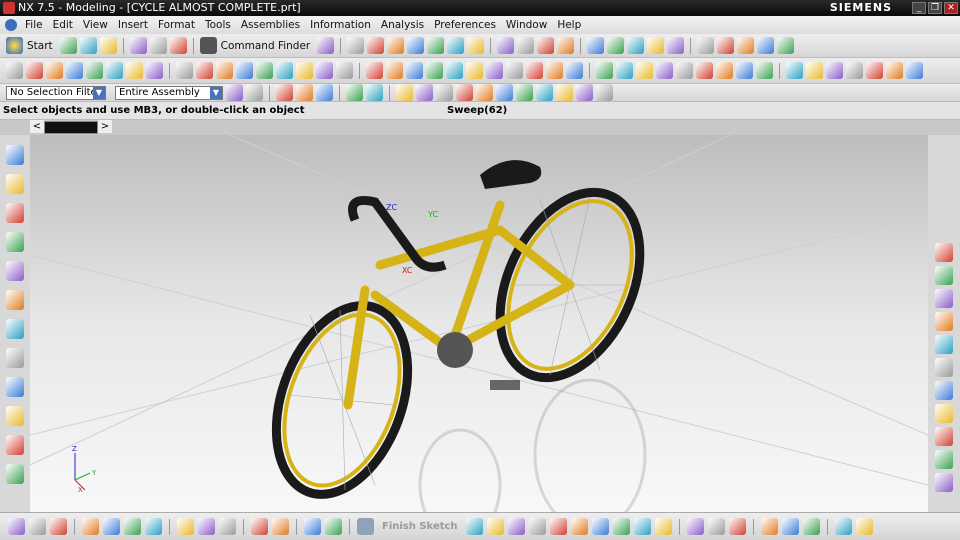 Image resolution: width=960 pixels, height=540 pixels. Describe the element at coordinates (324, 70) in the screenshot. I see `feature-tool-16-icon` at that location.